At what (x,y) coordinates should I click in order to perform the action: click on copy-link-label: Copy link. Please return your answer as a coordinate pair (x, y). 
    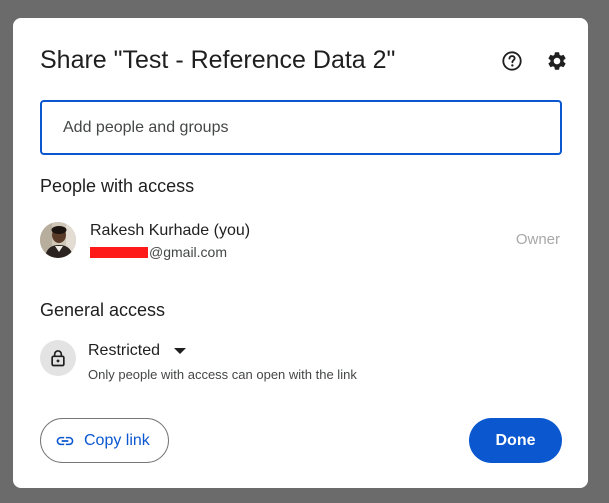
    Looking at the image, I should click on (117, 440).